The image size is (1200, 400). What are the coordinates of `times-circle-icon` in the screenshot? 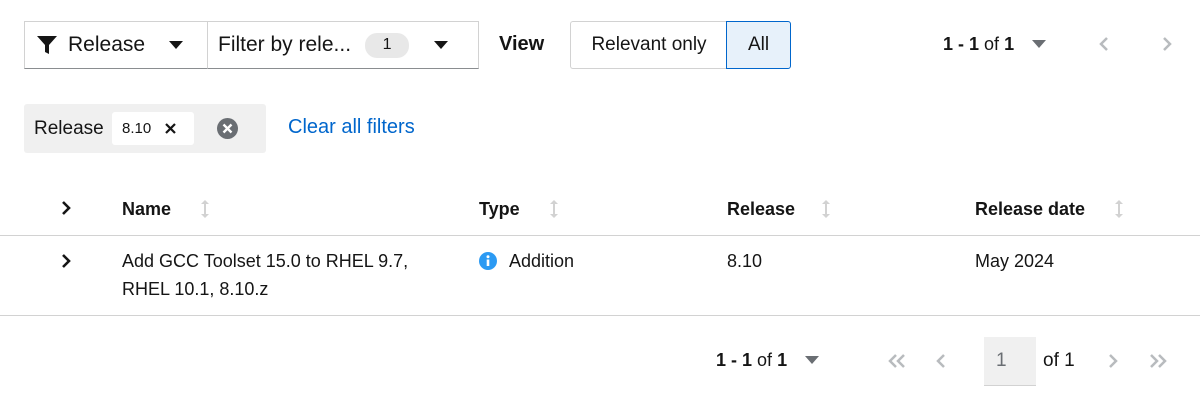 It's located at (227, 128).